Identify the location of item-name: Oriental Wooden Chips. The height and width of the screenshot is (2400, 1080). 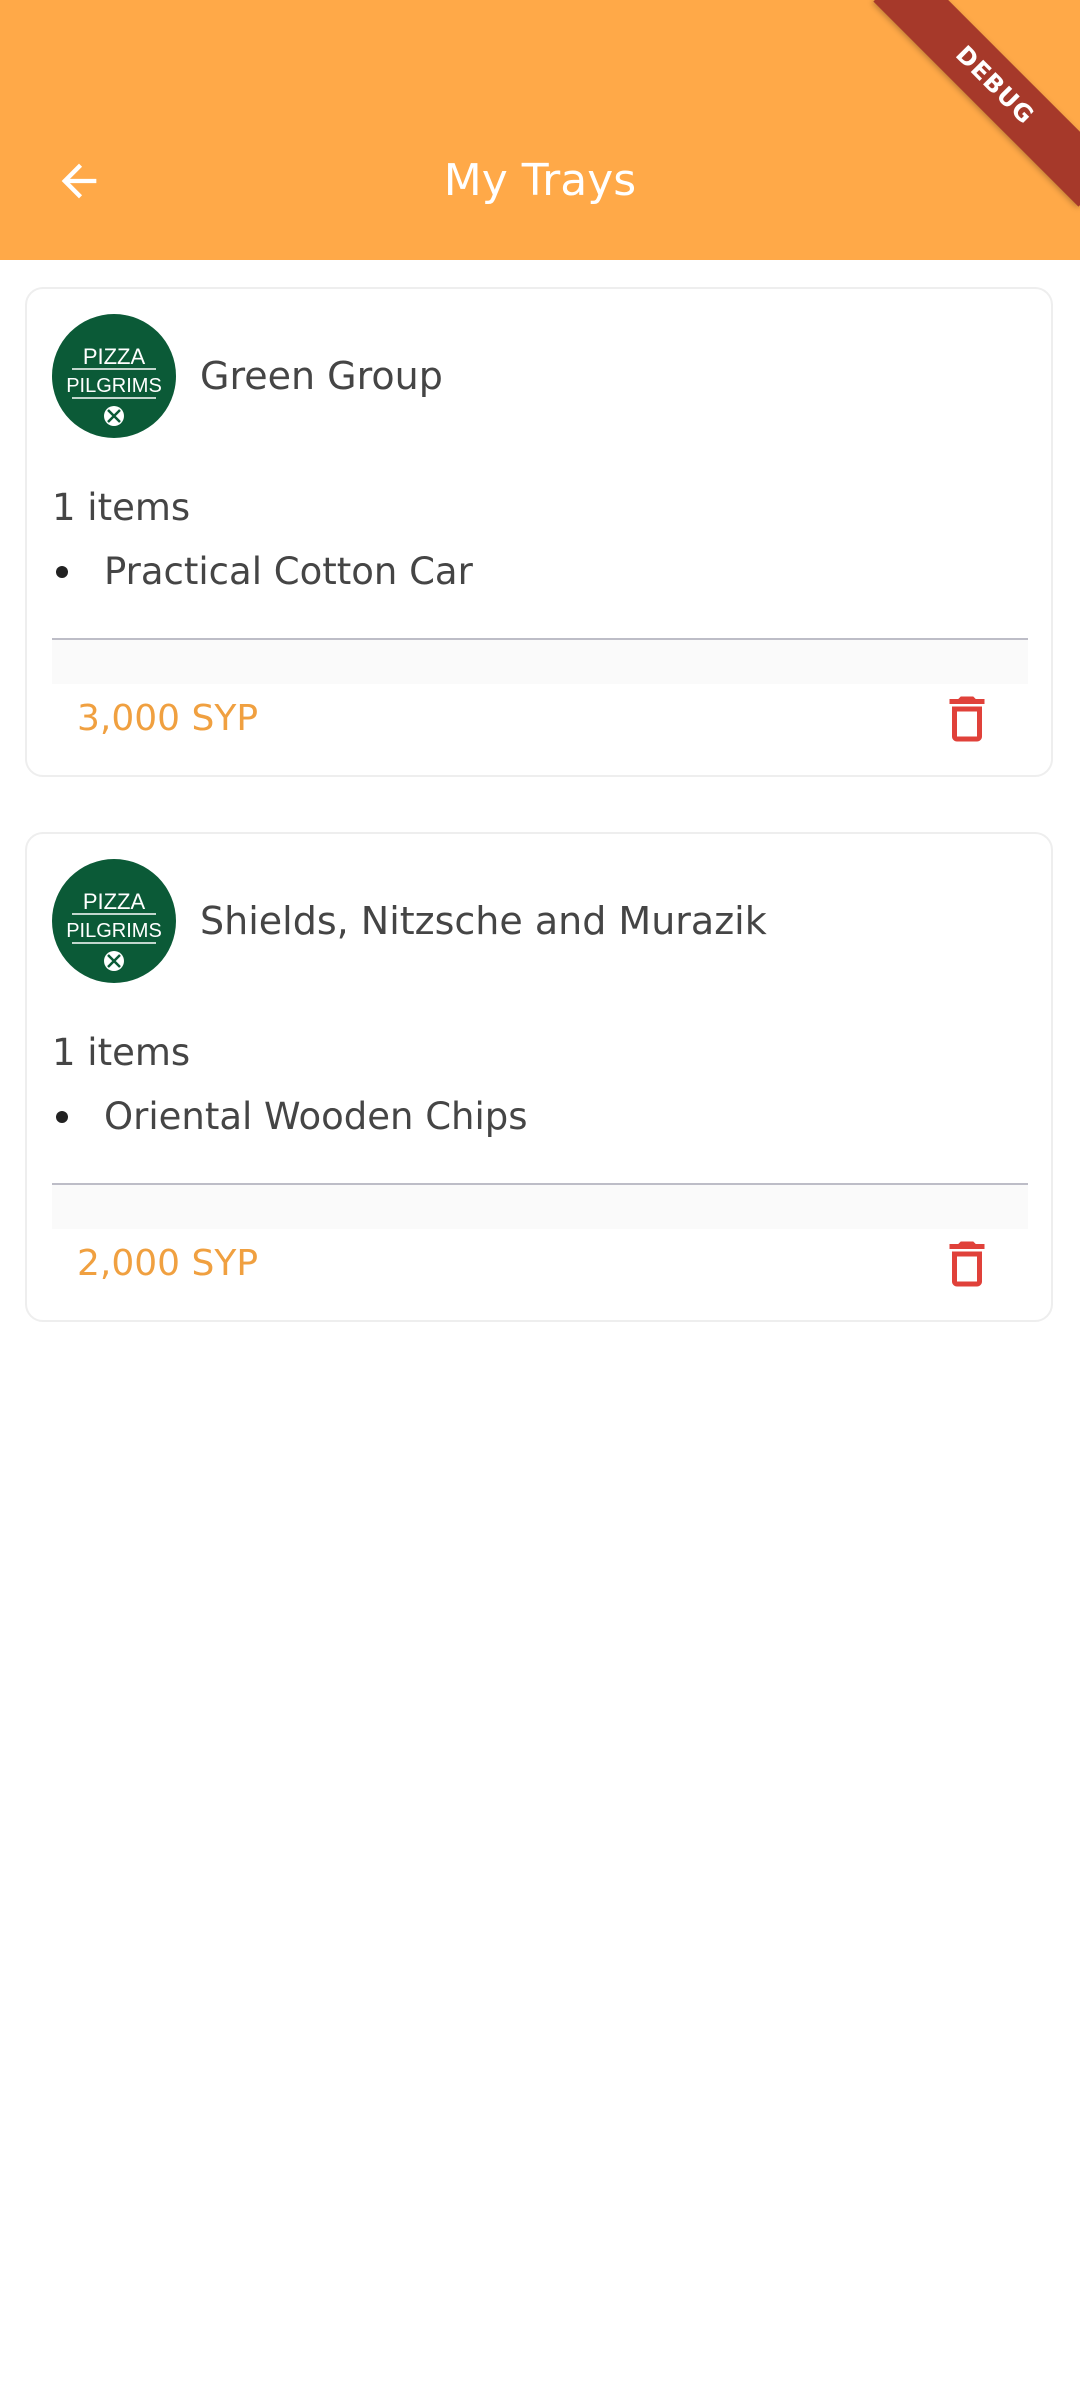
(316, 1116).